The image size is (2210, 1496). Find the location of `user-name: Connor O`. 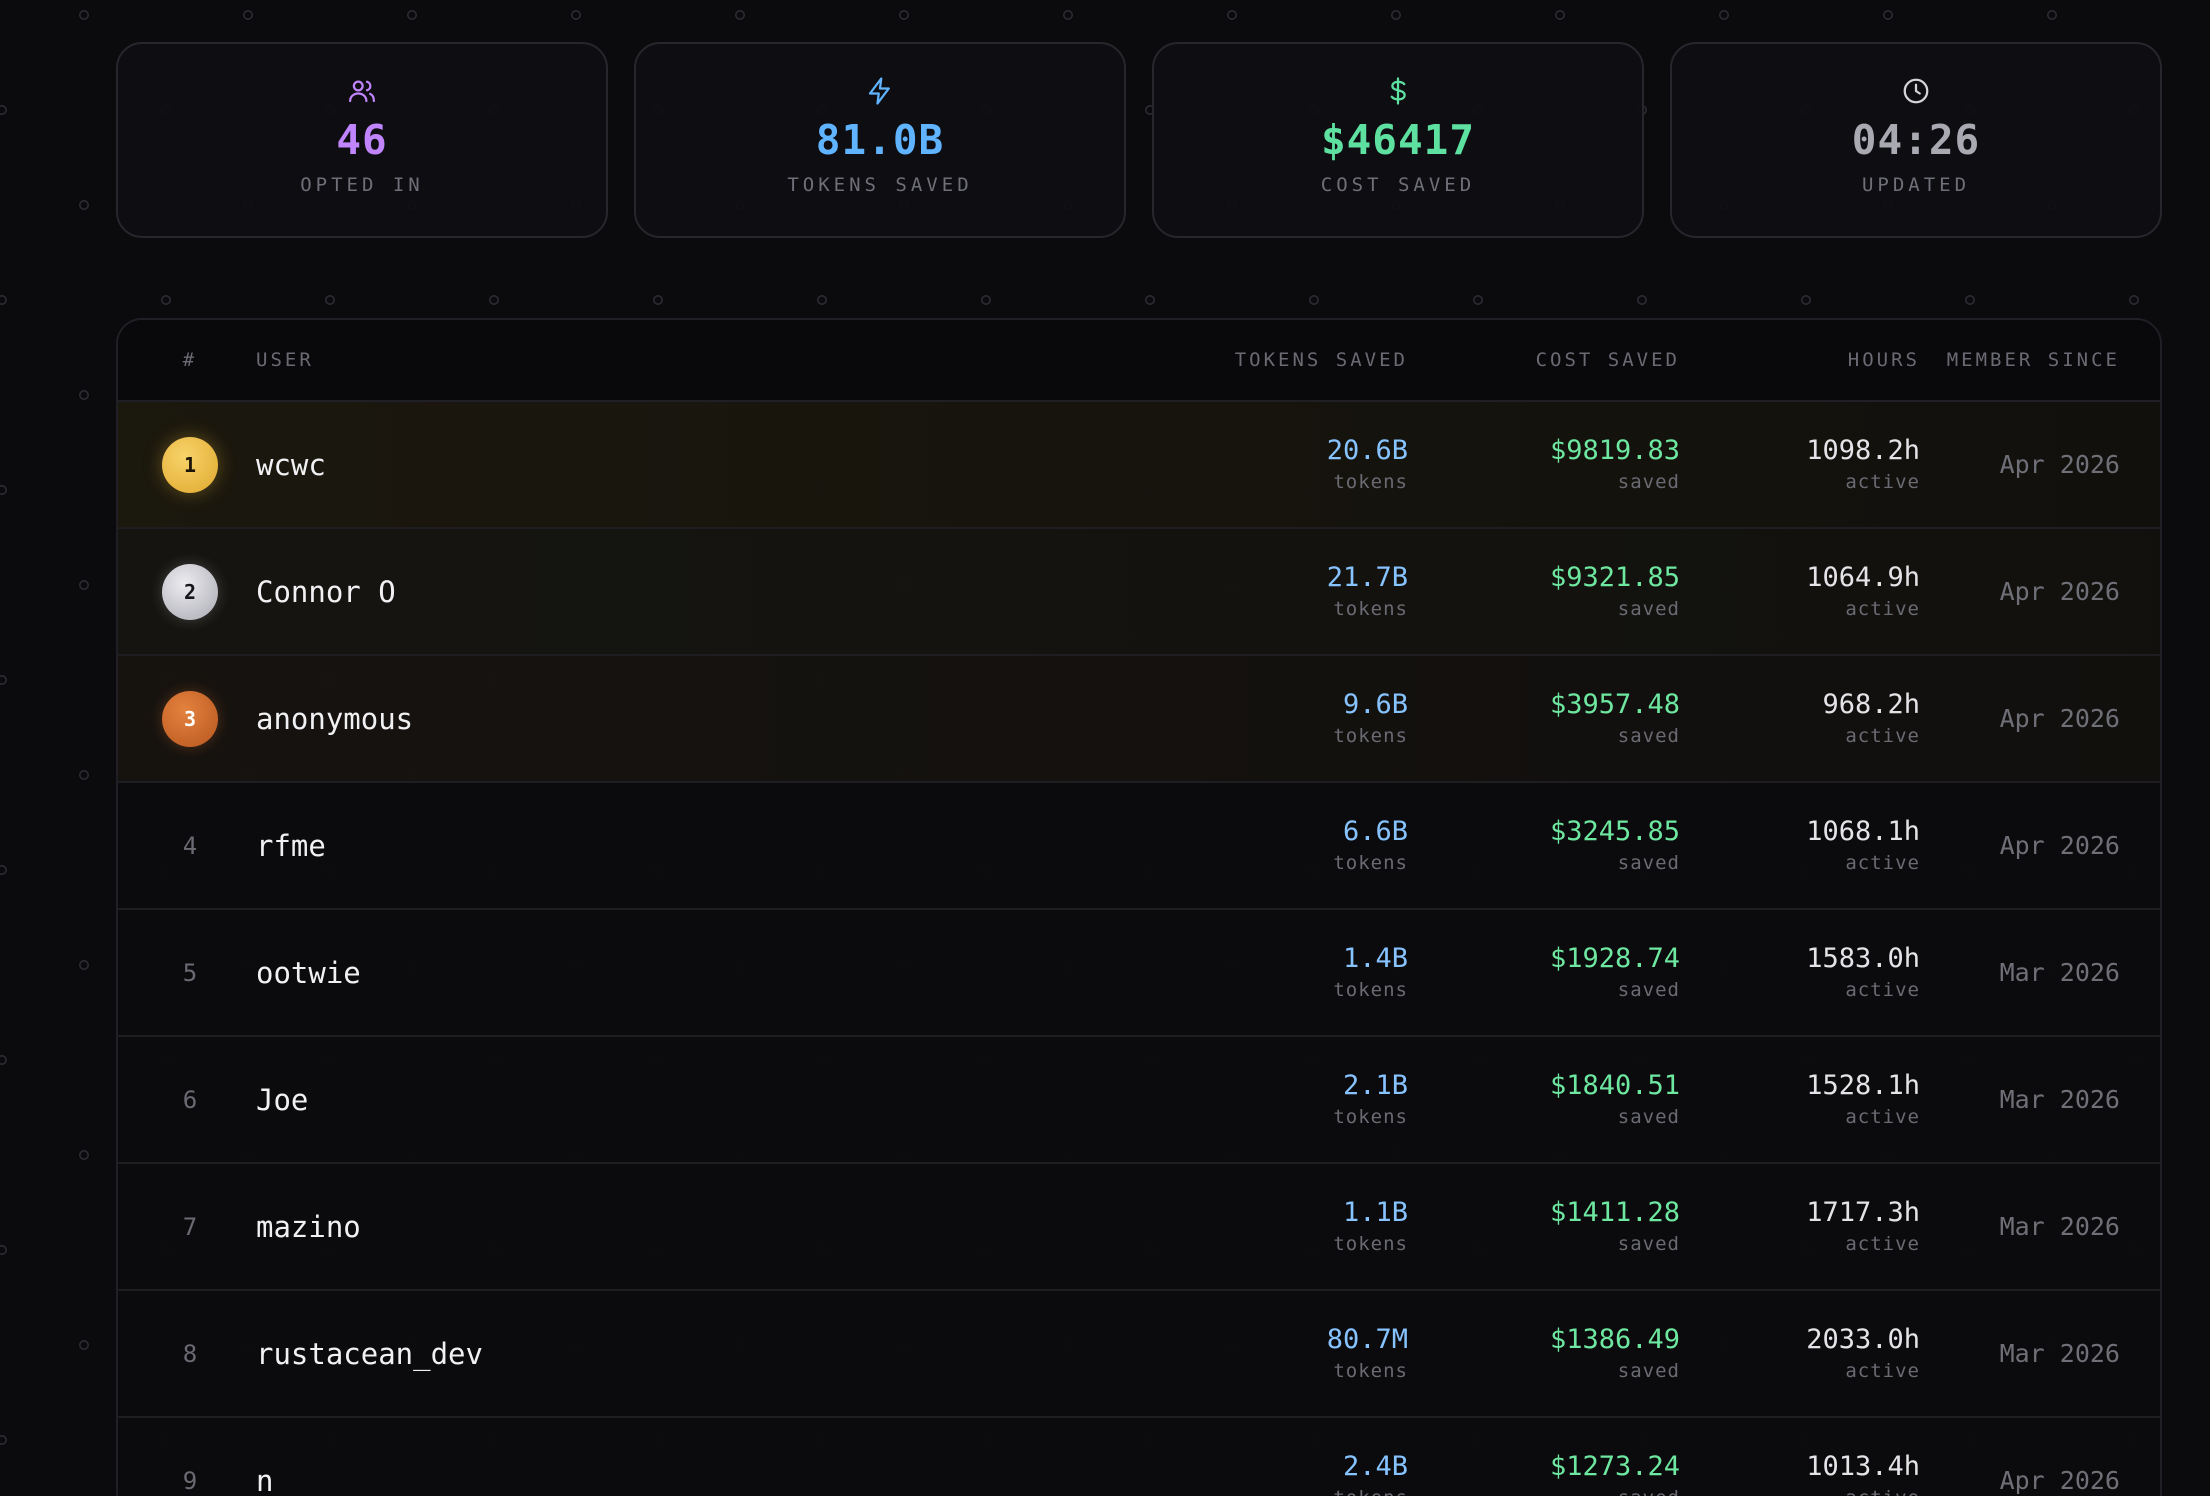

user-name: Connor O is located at coordinates (326, 591).